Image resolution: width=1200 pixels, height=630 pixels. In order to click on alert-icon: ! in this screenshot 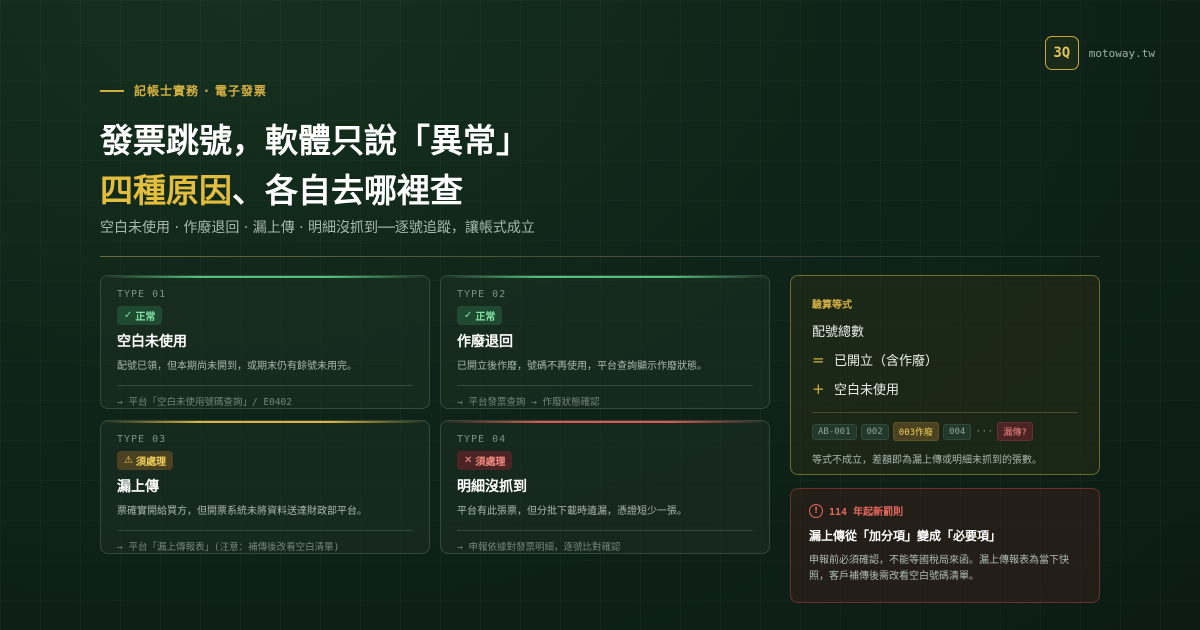, I will do `click(816, 510)`.